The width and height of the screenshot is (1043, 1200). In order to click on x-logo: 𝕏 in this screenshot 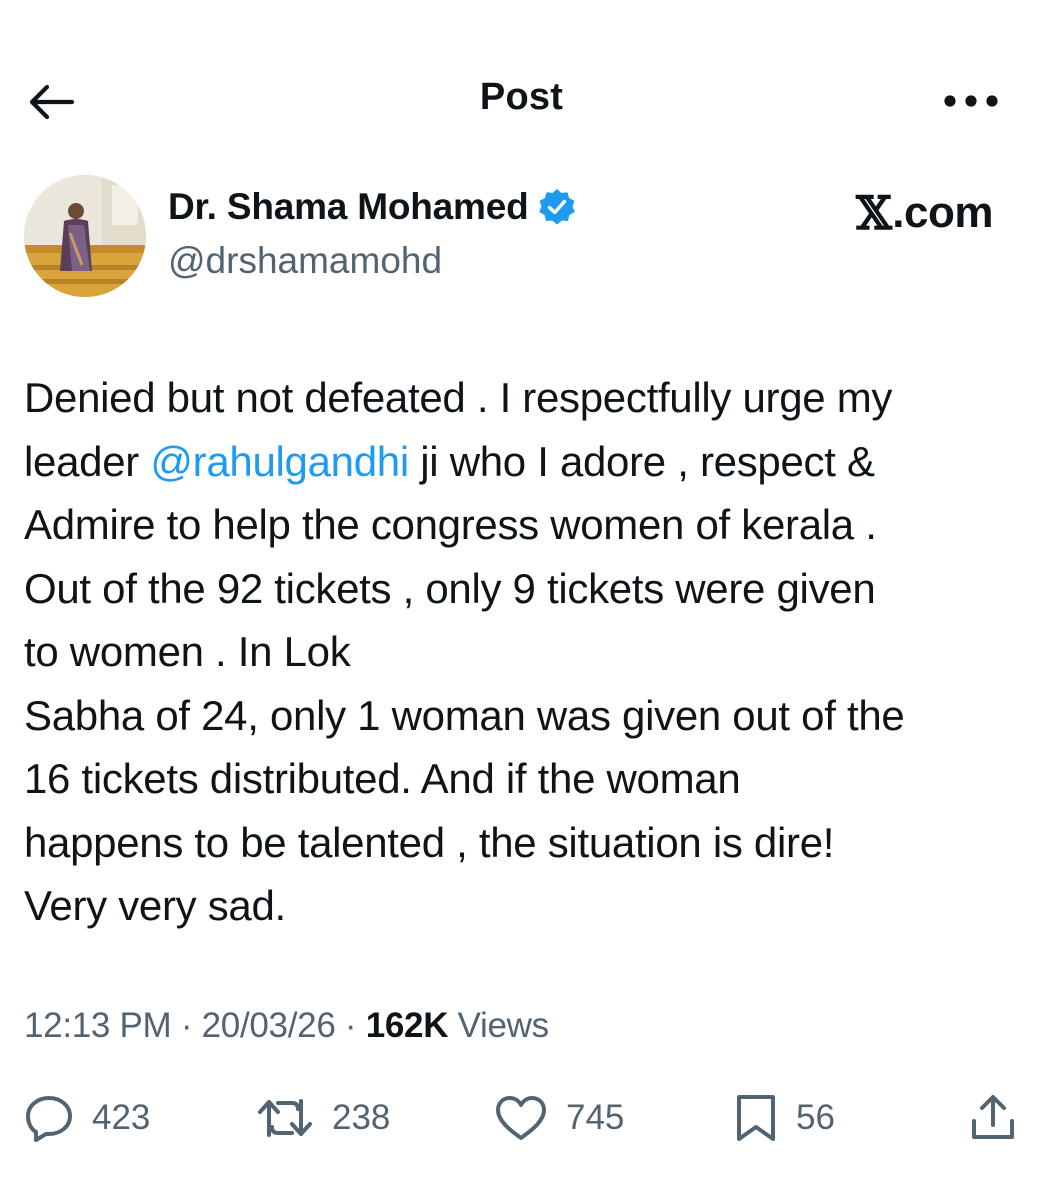, I will do `click(874, 213)`.